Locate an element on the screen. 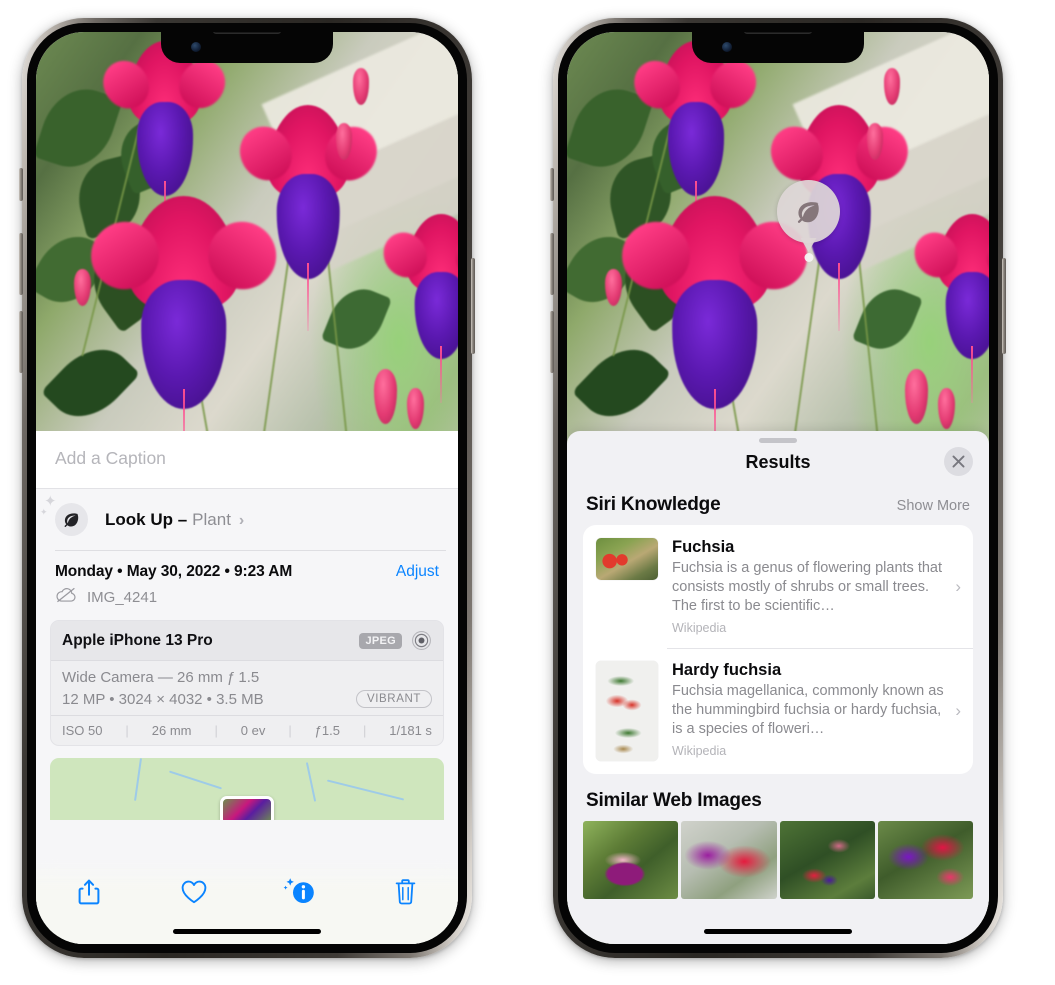  close-icon is located at coordinates (958, 461).